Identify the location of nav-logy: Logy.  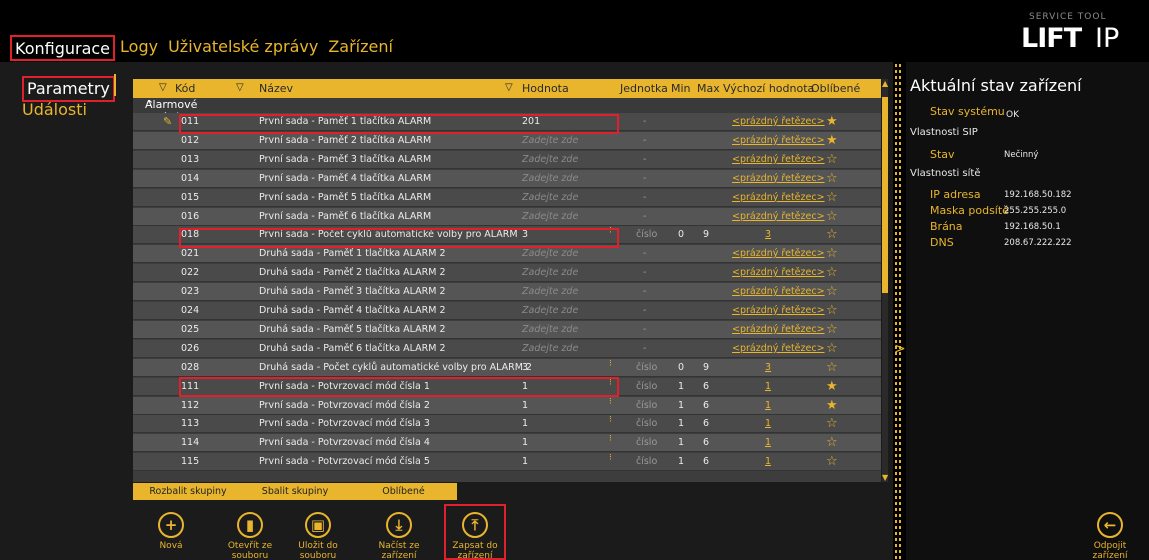
(139, 48).